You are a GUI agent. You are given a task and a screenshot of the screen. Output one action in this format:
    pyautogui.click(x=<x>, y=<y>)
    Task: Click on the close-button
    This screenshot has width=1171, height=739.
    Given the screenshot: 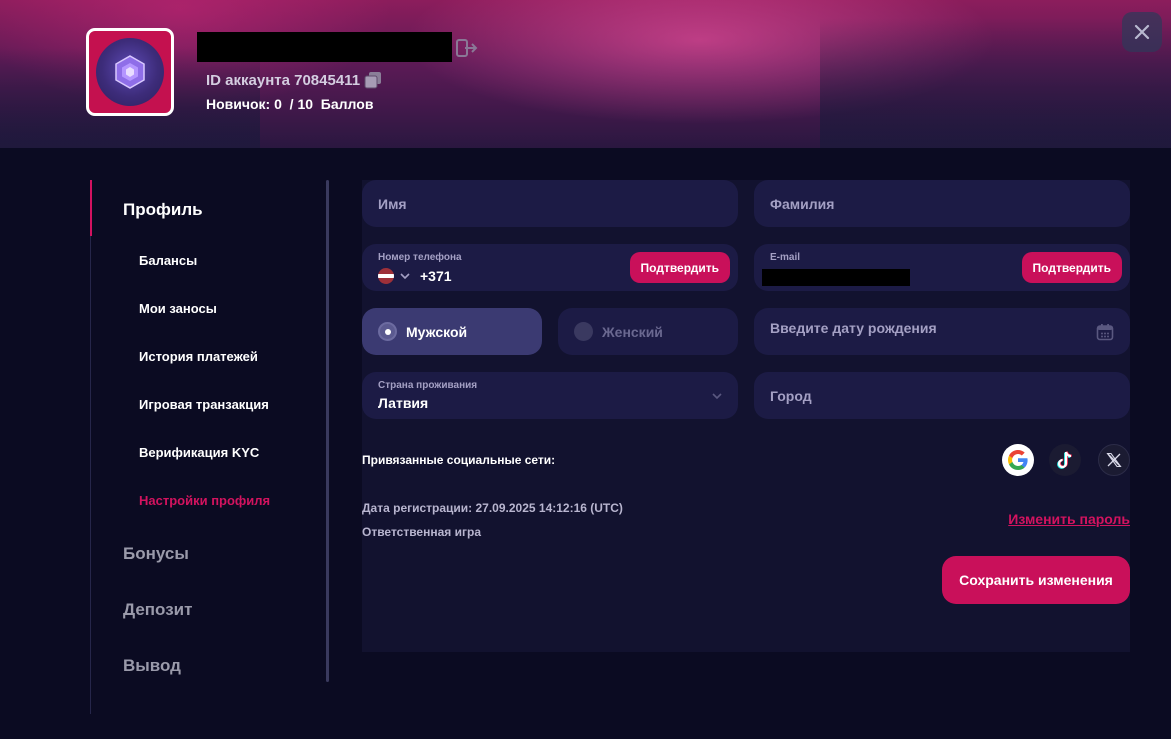 What is the action you would take?
    pyautogui.click(x=1142, y=32)
    